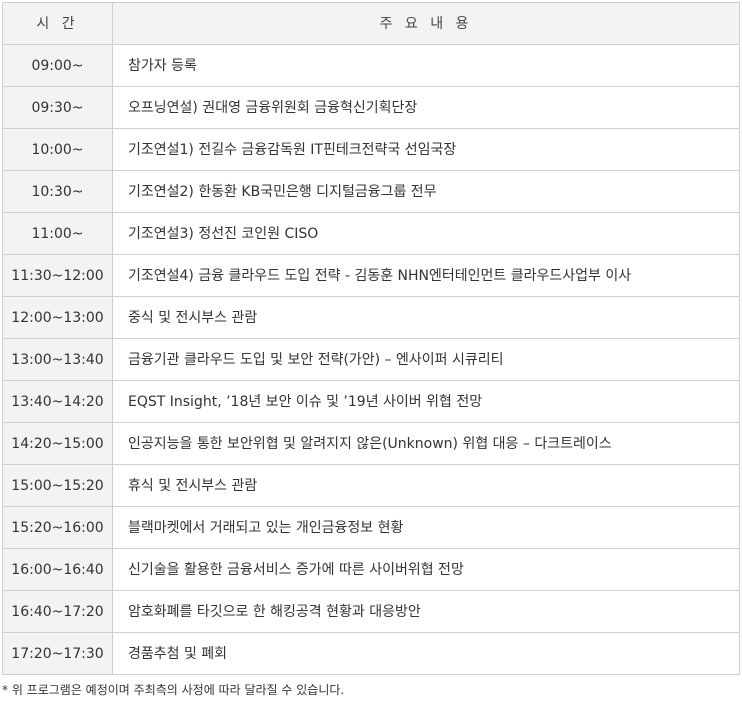 The height and width of the screenshot is (702, 742). I want to click on time-cell: 14:20~15:00, so click(57, 443).